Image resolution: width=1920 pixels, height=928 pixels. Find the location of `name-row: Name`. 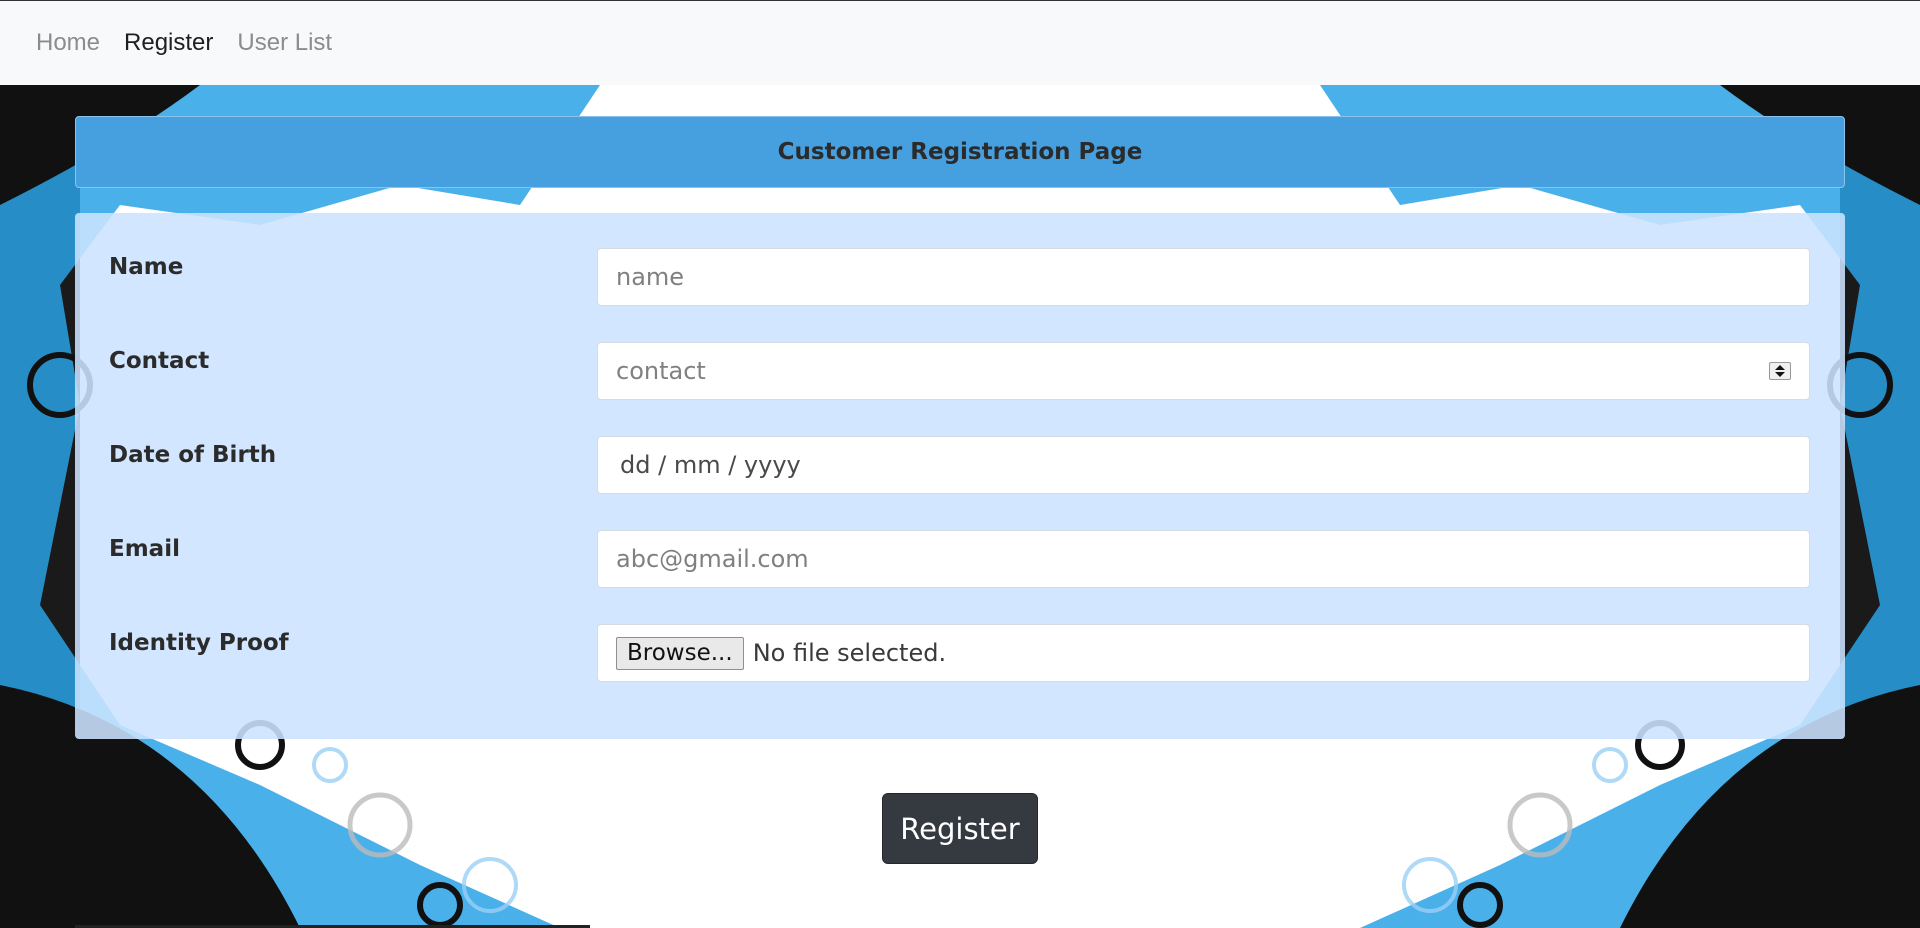

name-row: Name is located at coordinates (960, 277).